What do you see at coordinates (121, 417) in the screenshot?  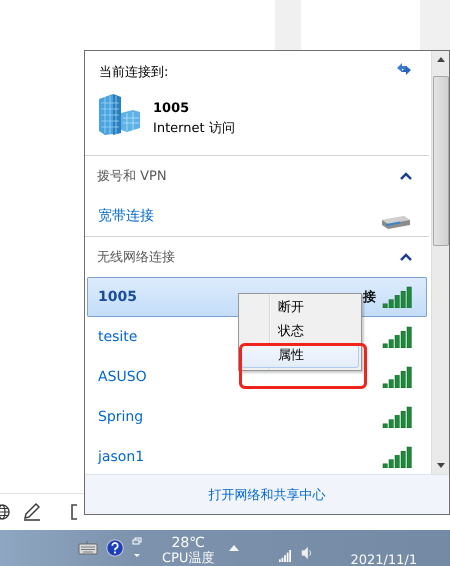 I see `network-name: Spring` at bounding box center [121, 417].